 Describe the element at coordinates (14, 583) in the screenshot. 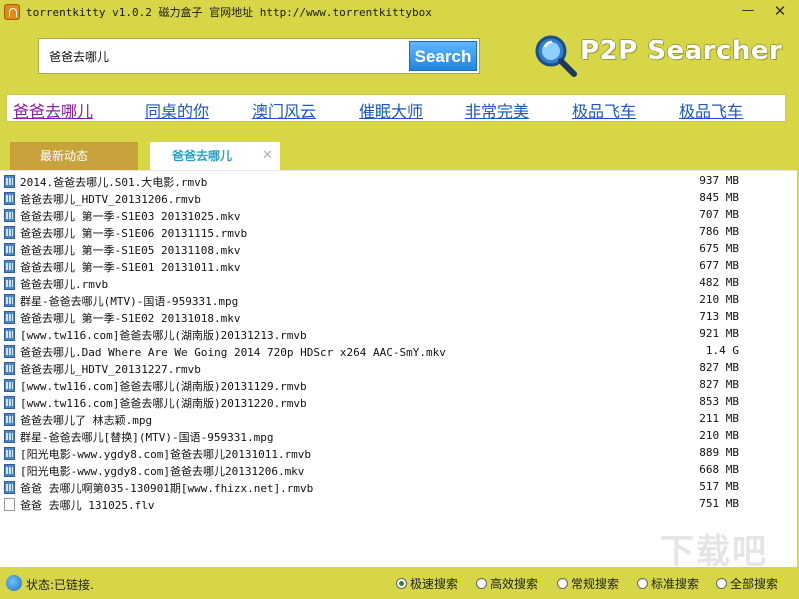

I see `globe-icon` at that location.